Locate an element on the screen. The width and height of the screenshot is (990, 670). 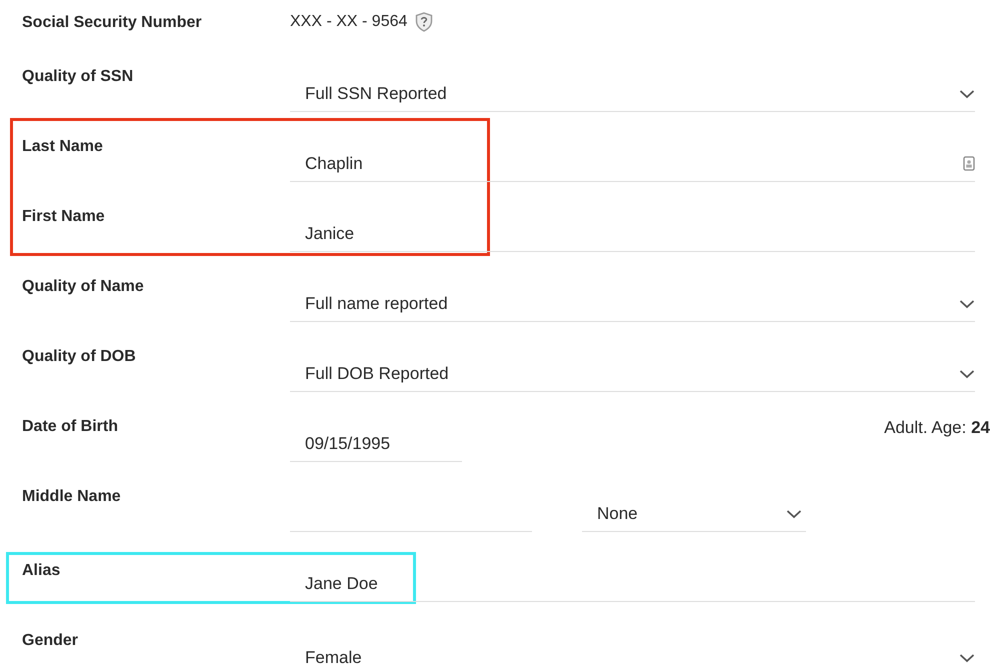
contact-card-icon is located at coordinates (969, 163).